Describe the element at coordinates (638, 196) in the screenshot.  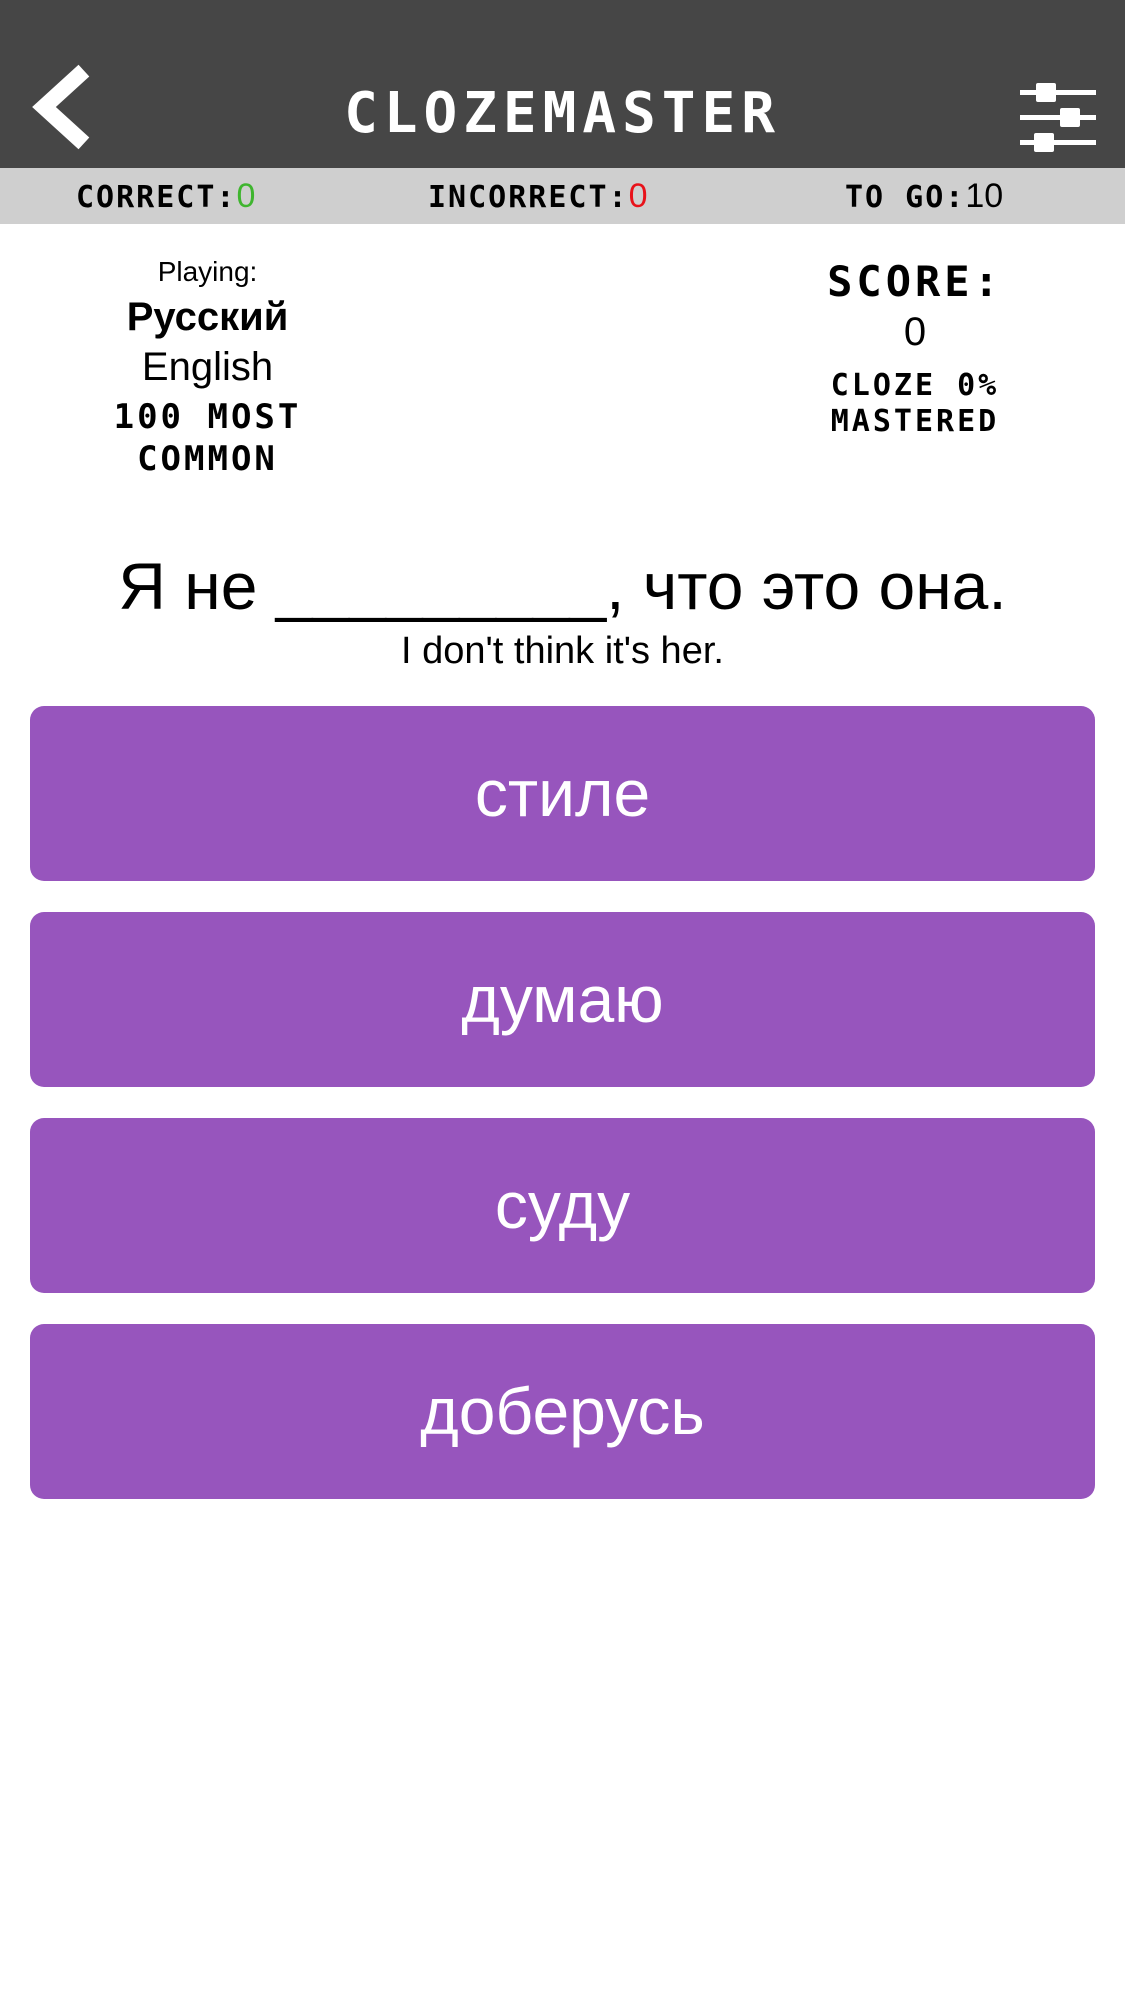
I see `incorrect-count: 0` at that location.